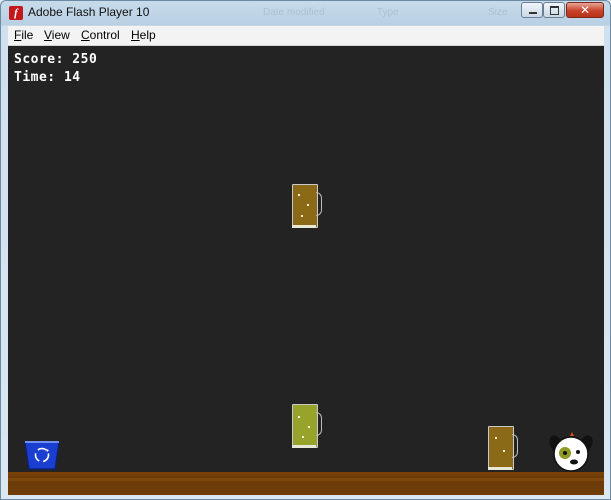 The image size is (611, 500). What do you see at coordinates (306, 36) in the screenshot?
I see `menu-bar: File View Control Help` at bounding box center [306, 36].